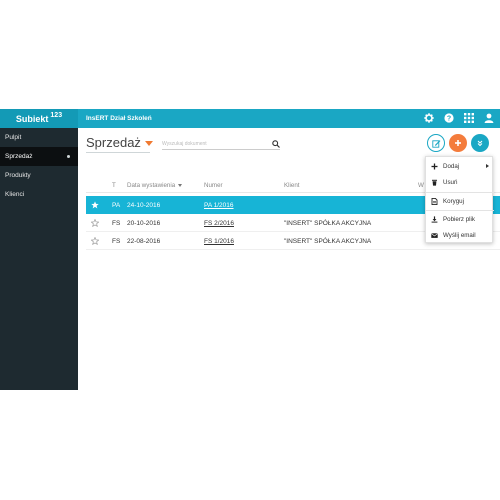 This screenshot has height=500, width=500. I want to click on brand-version: 123, so click(56, 115).